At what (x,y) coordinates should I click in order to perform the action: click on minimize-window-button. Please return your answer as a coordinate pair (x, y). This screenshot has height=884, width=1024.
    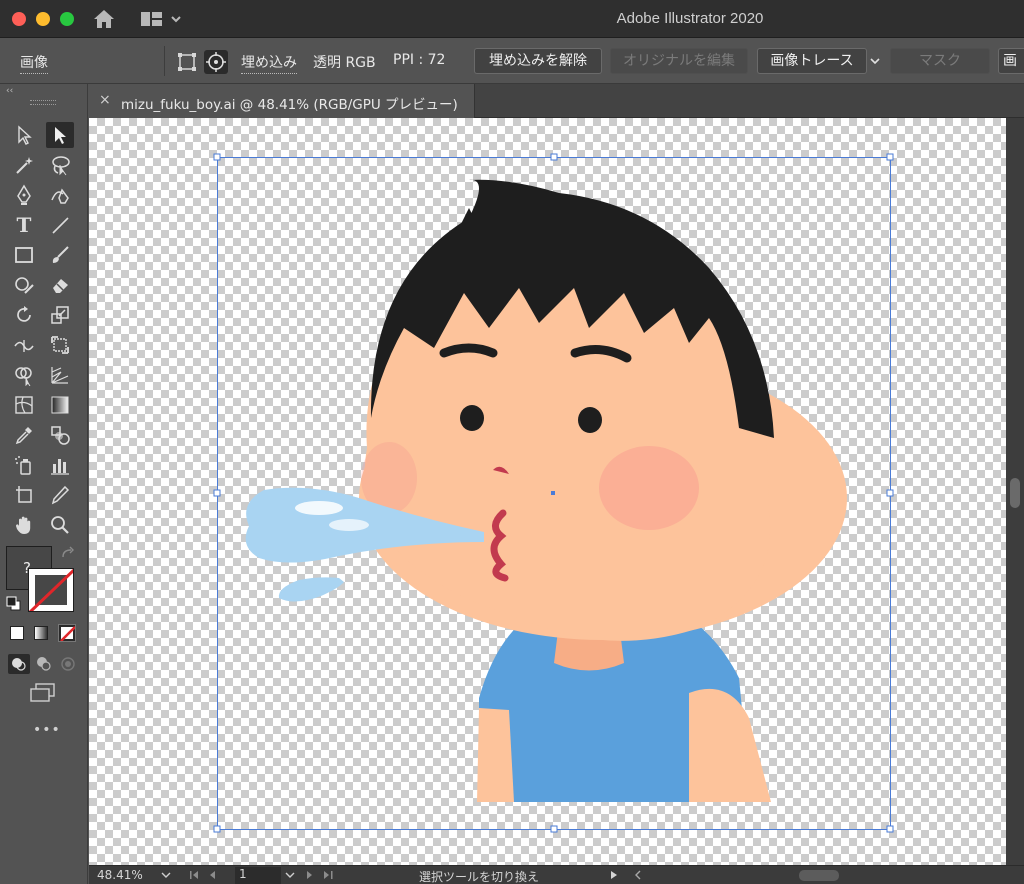
    Looking at the image, I should click on (43, 19).